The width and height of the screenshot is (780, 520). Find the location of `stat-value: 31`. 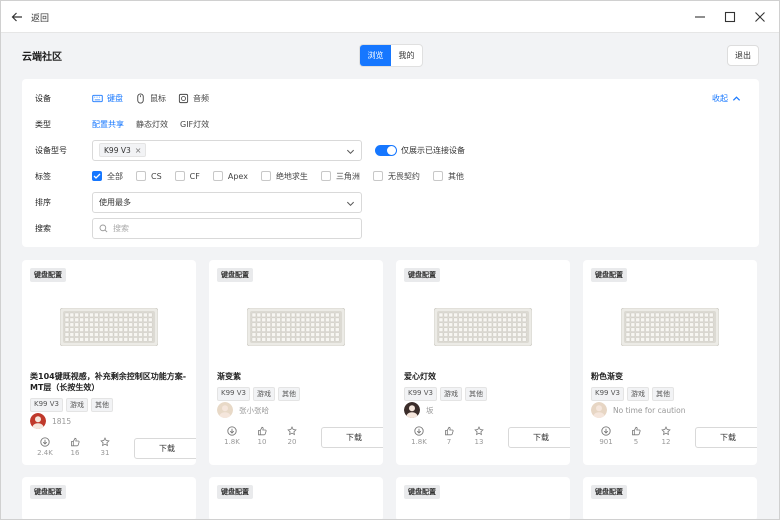

stat-value: 31 is located at coordinates (105, 453).